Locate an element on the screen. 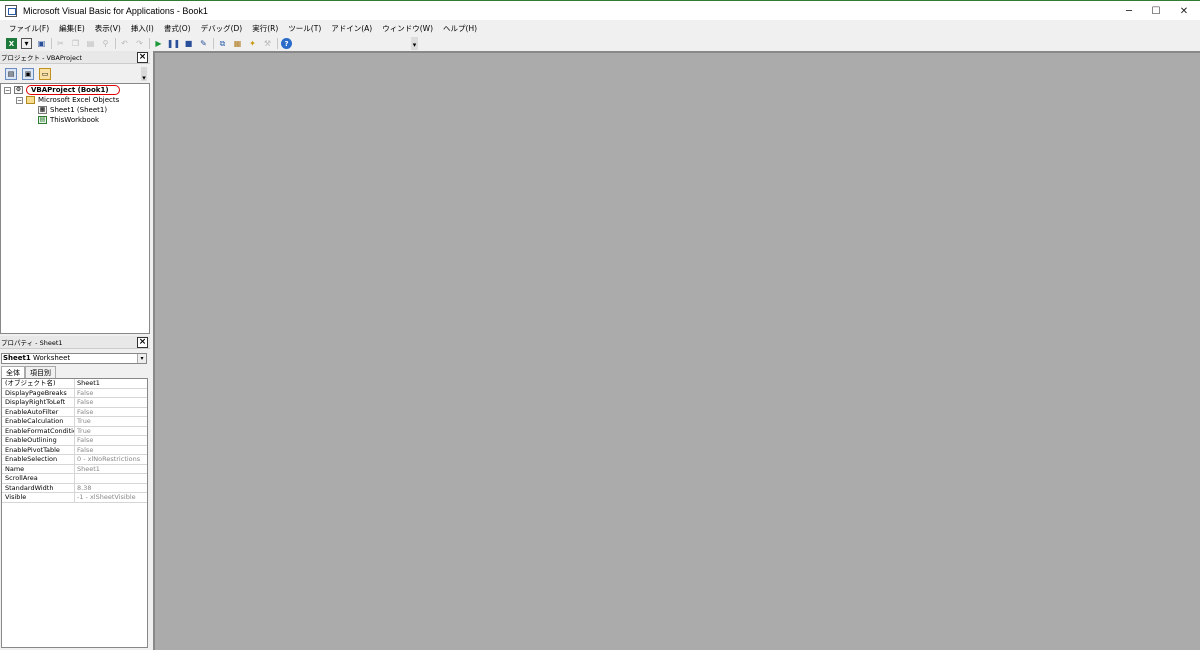 This screenshot has width=1200, height=650. property-name: EnableFormatConditionsCalculation is located at coordinates (38, 430).